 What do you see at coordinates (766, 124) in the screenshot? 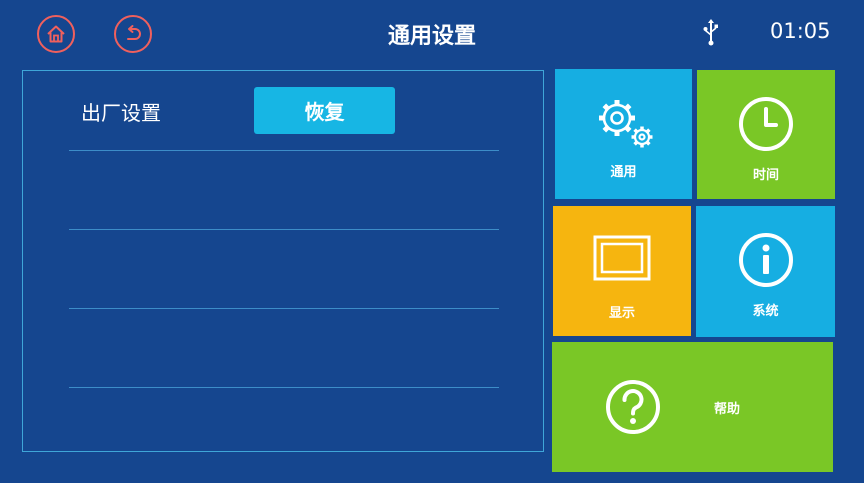
I see `clock-icon` at bounding box center [766, 124].